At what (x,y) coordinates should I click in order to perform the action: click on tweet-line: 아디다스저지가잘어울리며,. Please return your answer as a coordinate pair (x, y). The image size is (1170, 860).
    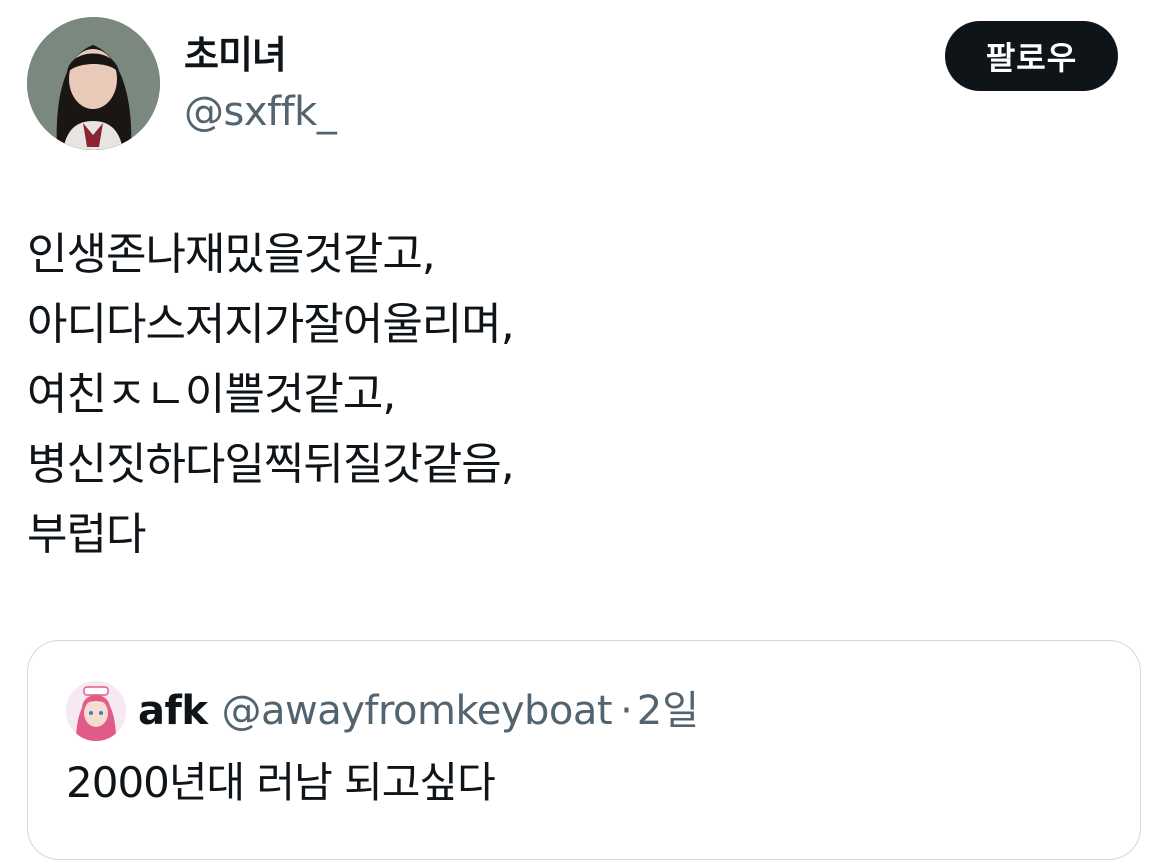
    Looking at the image, I should click on (271, 324).